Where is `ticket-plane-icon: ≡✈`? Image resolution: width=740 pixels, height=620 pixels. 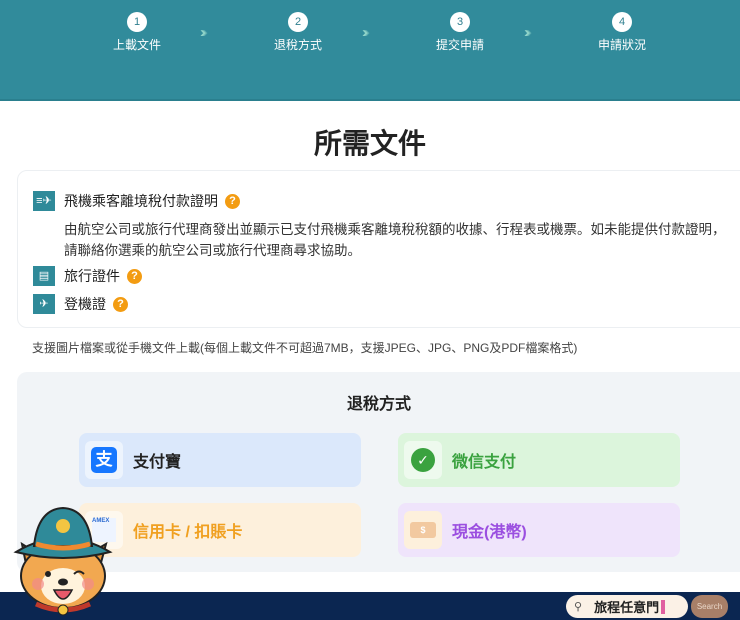 ticket-plane-icon: ≡✈ is located at coordinates (44, 201).